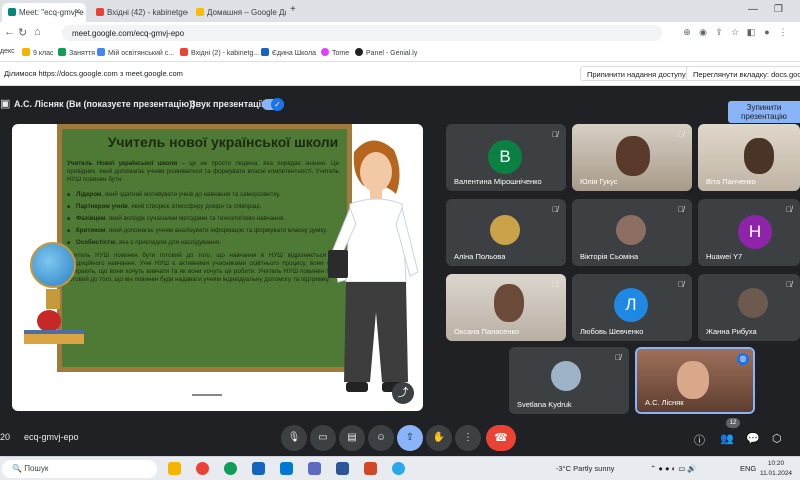 This screenshot has width=800, height=480. What do you see at coordinates (632, 232) in the screenshot?
I see `participant-tile: 🎙̸ Вікторія Сьоміна` at bounding box center [632, 232].